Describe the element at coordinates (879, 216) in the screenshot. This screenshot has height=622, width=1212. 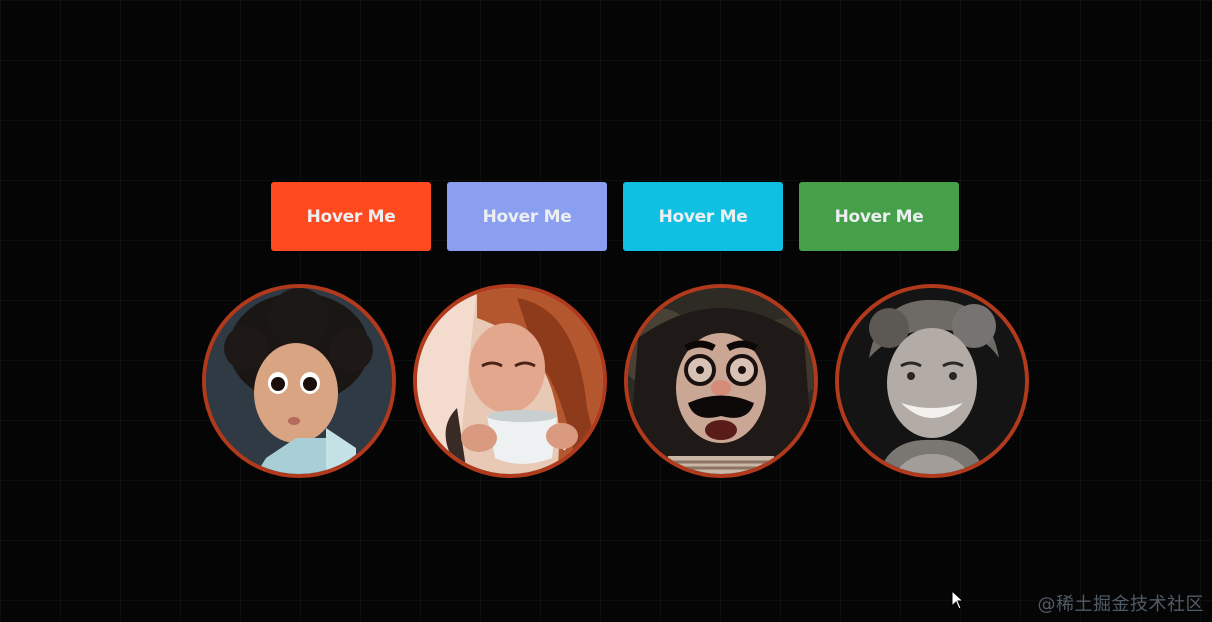
I see `hover-me-button-green: Hover Me` at that location.